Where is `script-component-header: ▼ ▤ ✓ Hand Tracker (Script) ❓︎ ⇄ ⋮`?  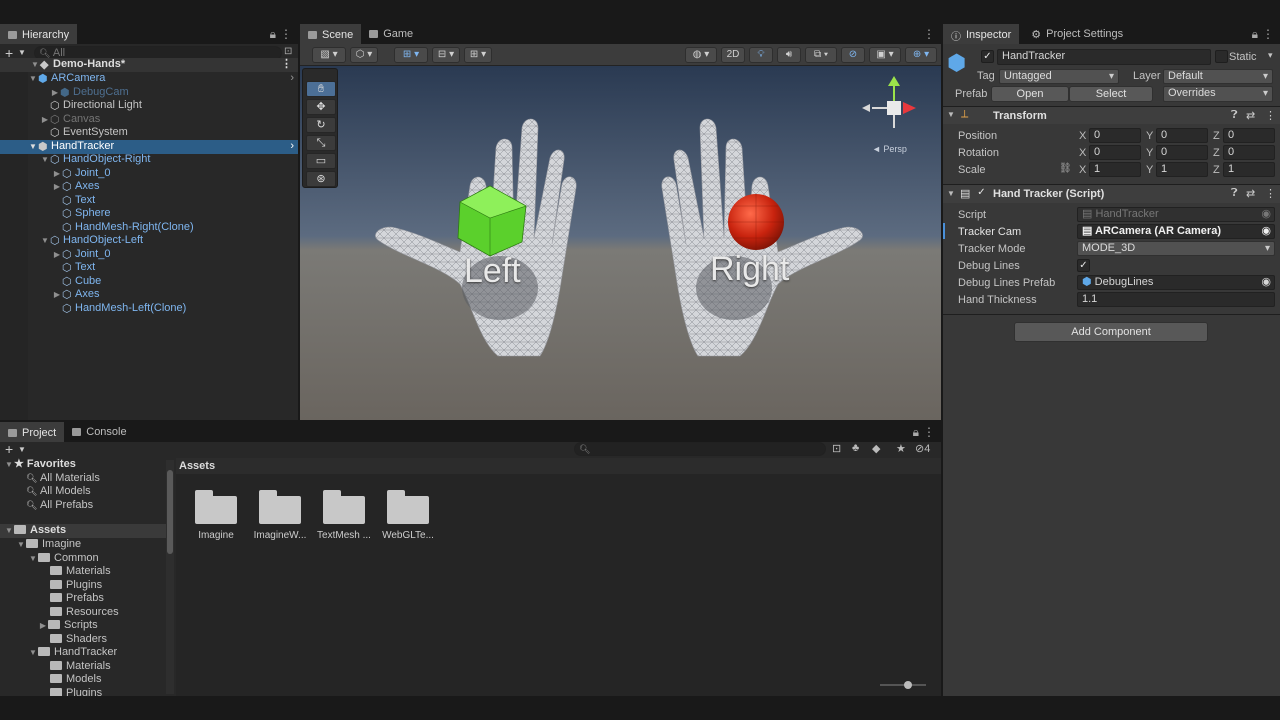
script-component-header: ▼ ▤ ✓ Hand Tracker (Script) ❓︎ ⇄ ⋮ is located at coordinates (1111, 194).